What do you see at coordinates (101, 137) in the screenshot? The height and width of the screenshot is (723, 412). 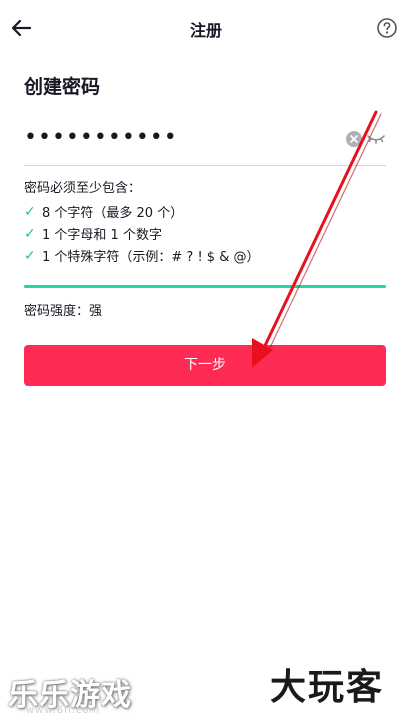 I see `password-masked-value: •••••••••••` at bounding box center [101, 137].